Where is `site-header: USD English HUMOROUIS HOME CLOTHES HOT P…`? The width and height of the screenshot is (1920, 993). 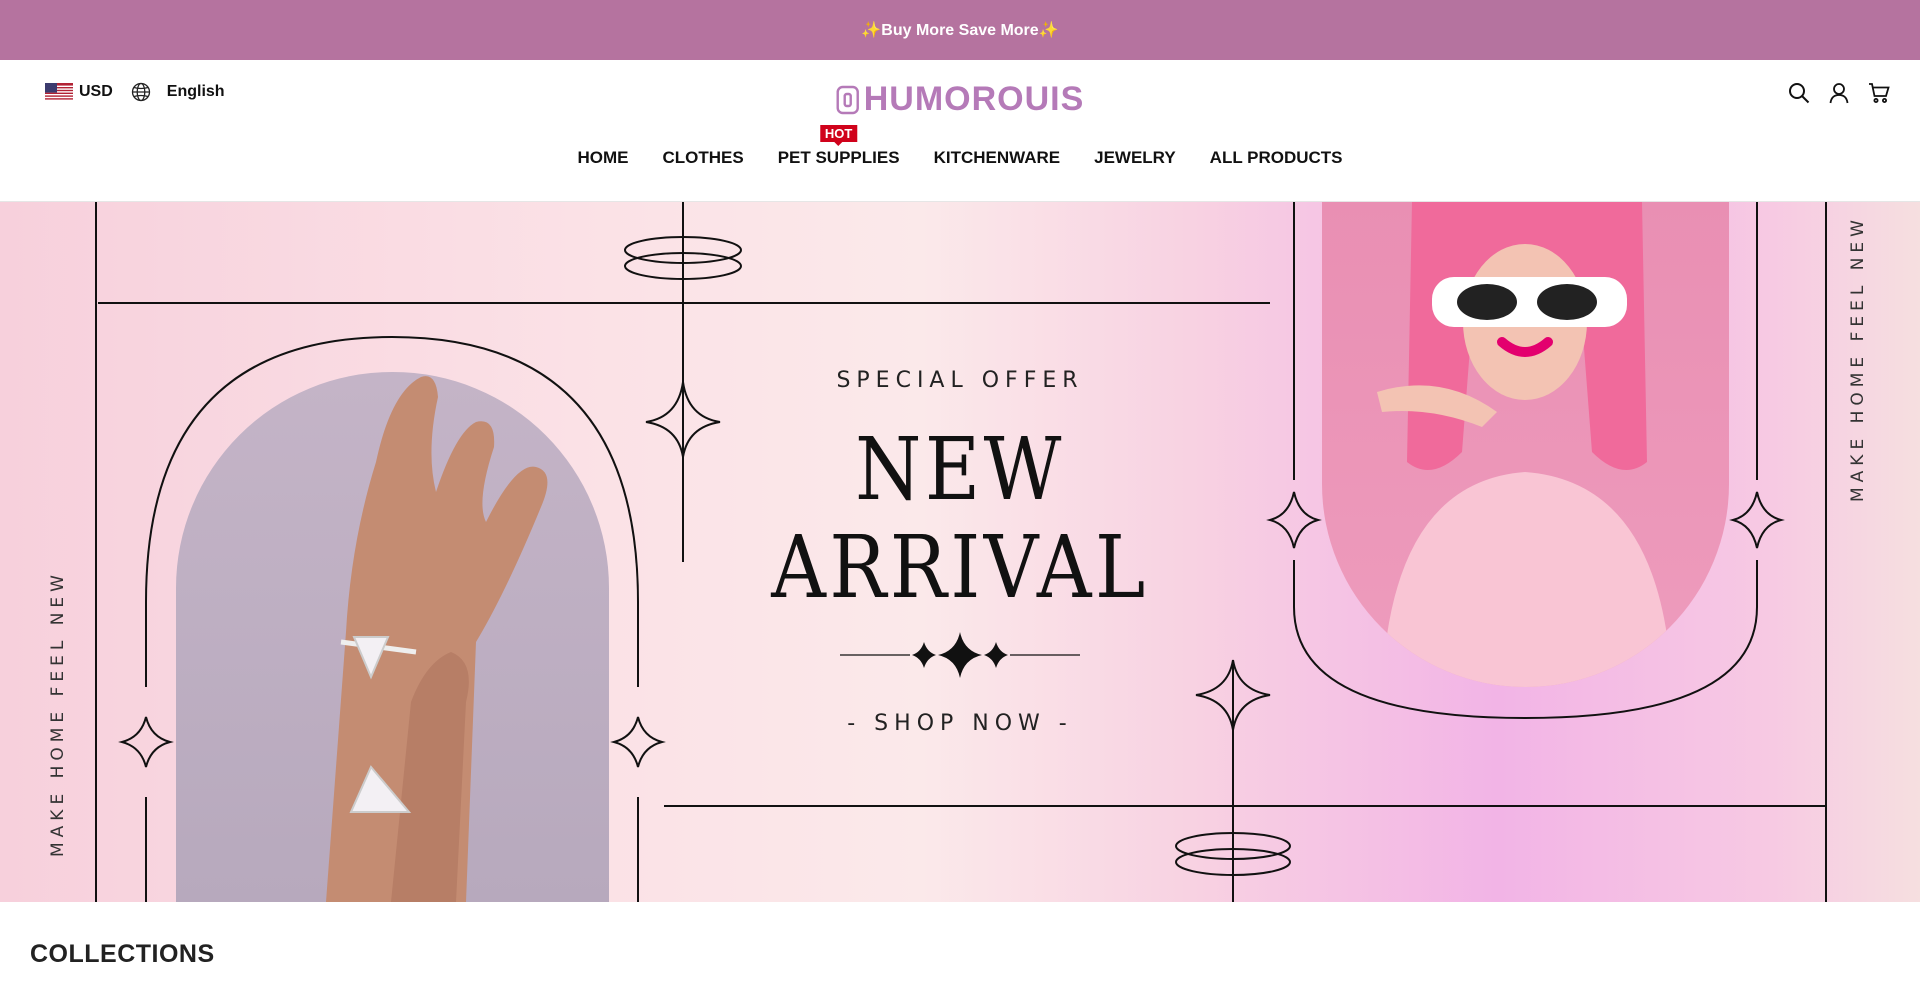
site-header: USD English HUMOROUIS HOME CLOTHES HOT P… is located at coordinates (960, 131).